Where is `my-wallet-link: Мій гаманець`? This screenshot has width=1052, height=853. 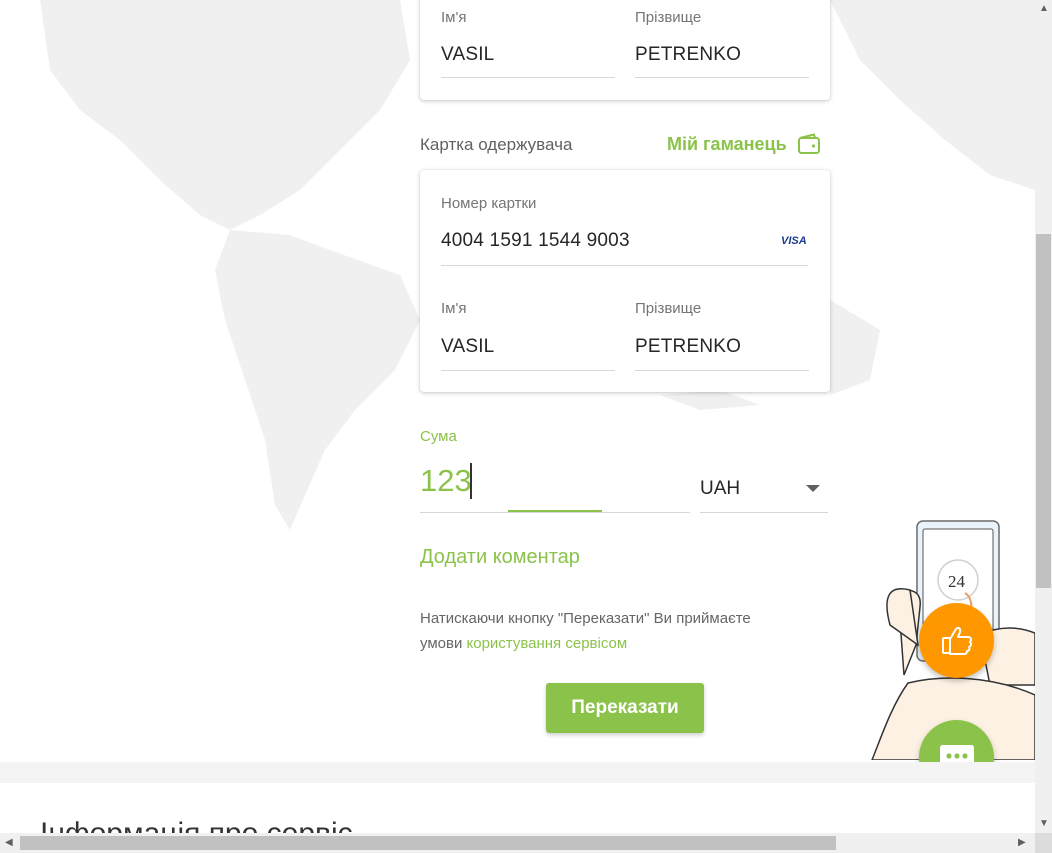
my-wallet-link: Мій гаманець is located at coordinates (744, 144).